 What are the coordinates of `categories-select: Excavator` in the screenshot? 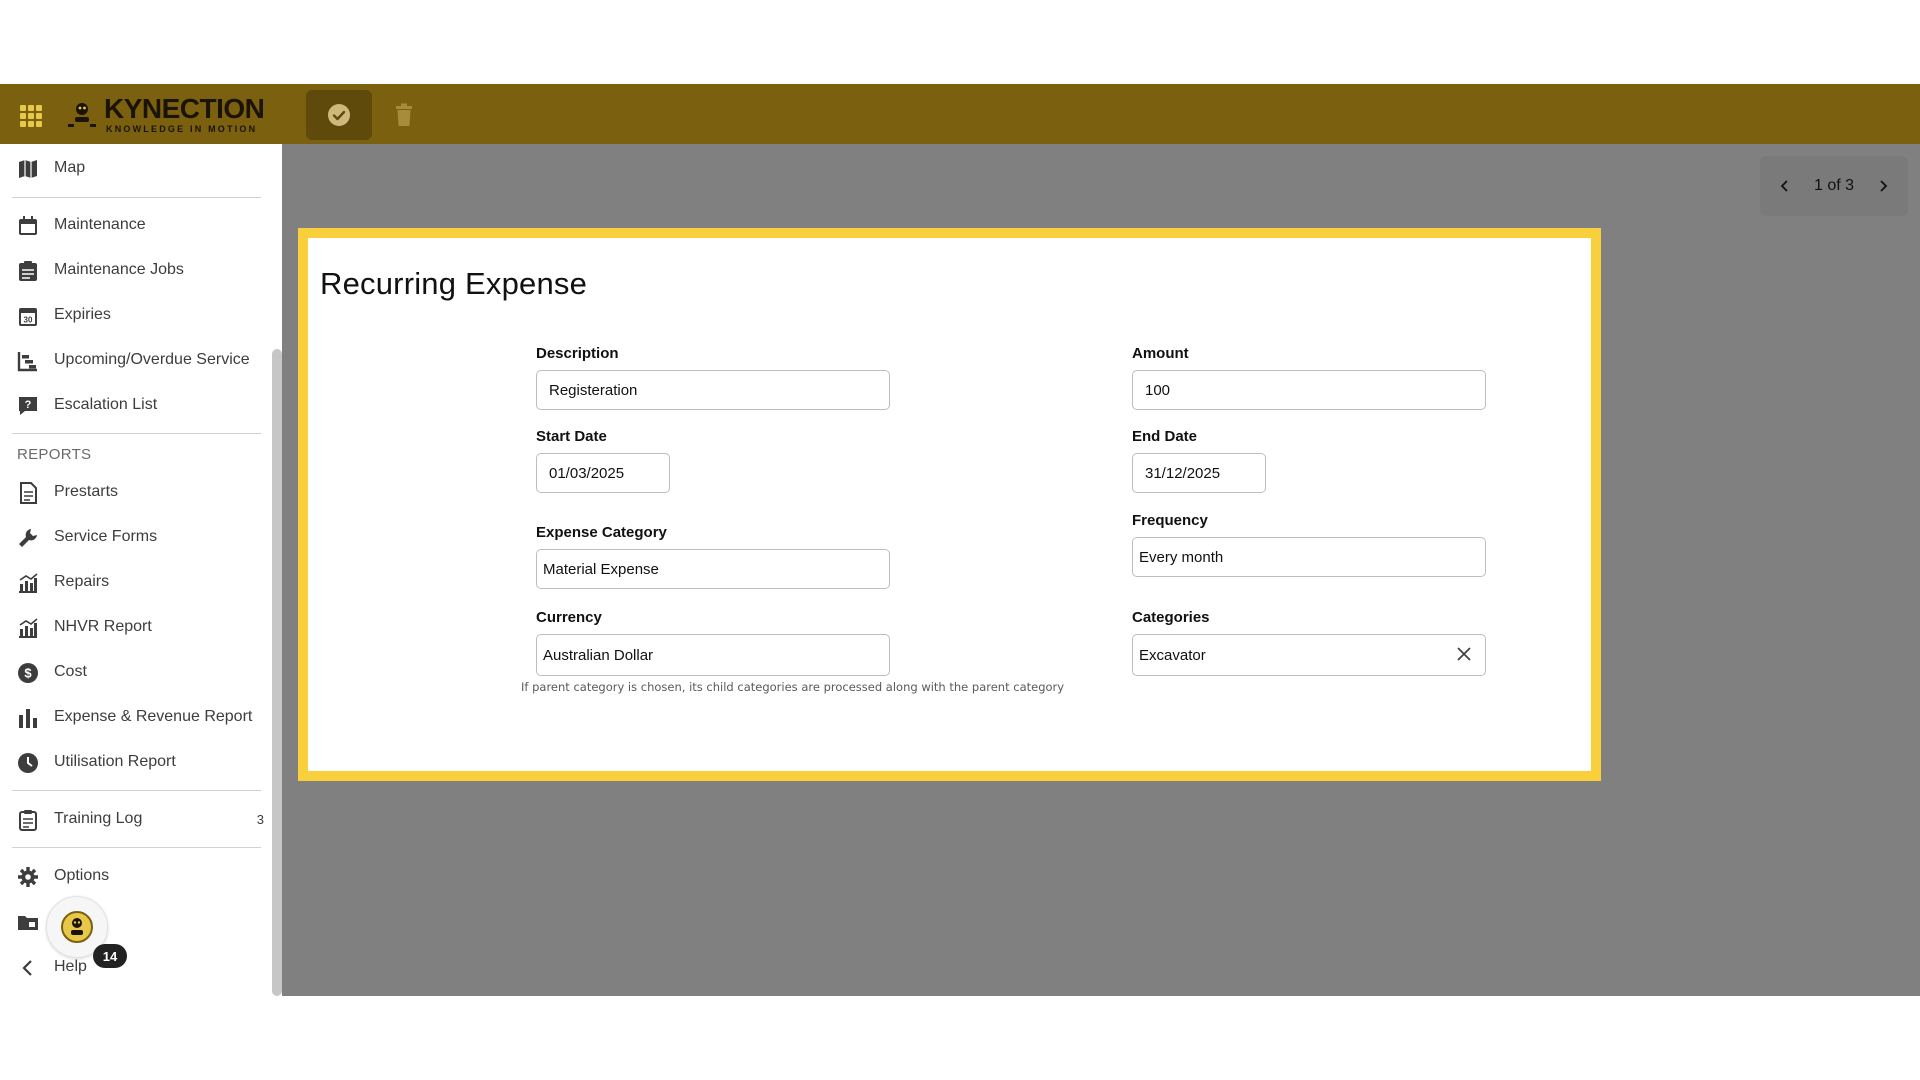 It's located at (1309, 655).